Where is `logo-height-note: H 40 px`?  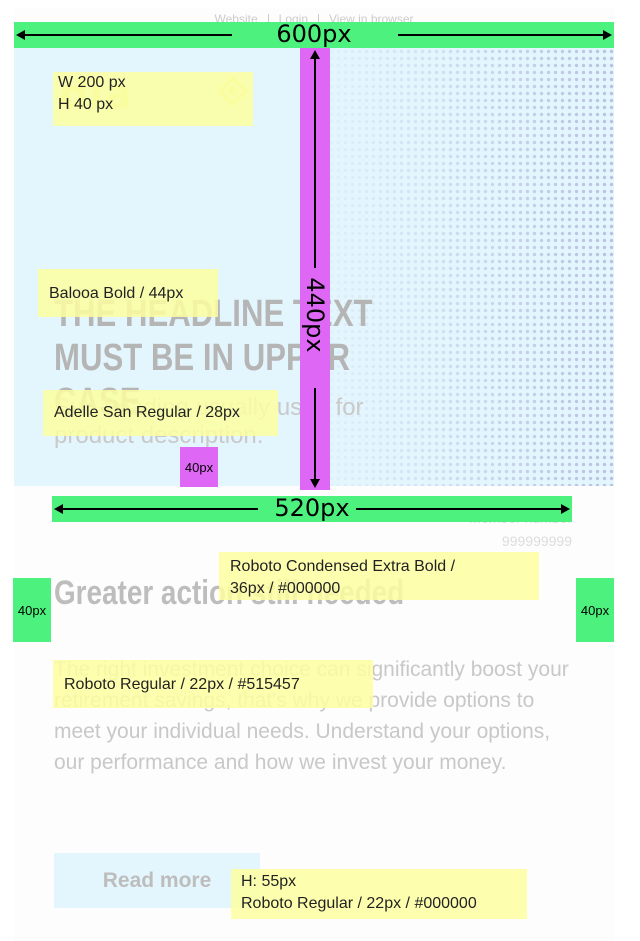
logo-height-note: H 40 px is located at coordinates (86, 104).